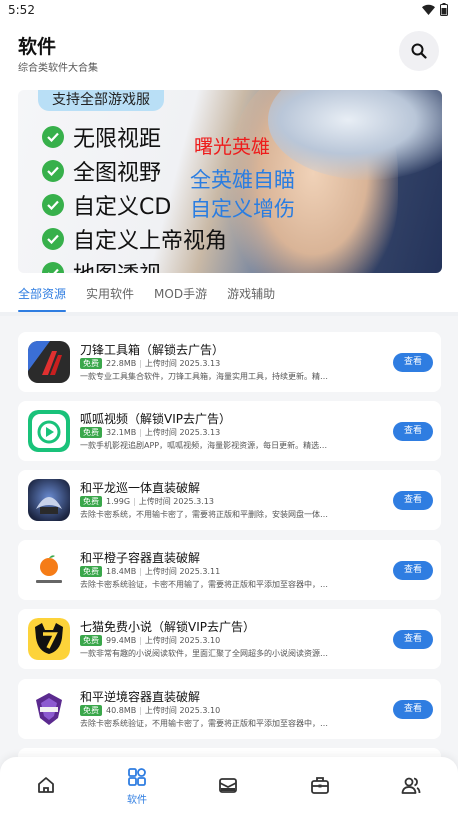 The width and height of the screenshot is (458, 815). I want to click on app-size: 99.4MB, so click(121, 640).